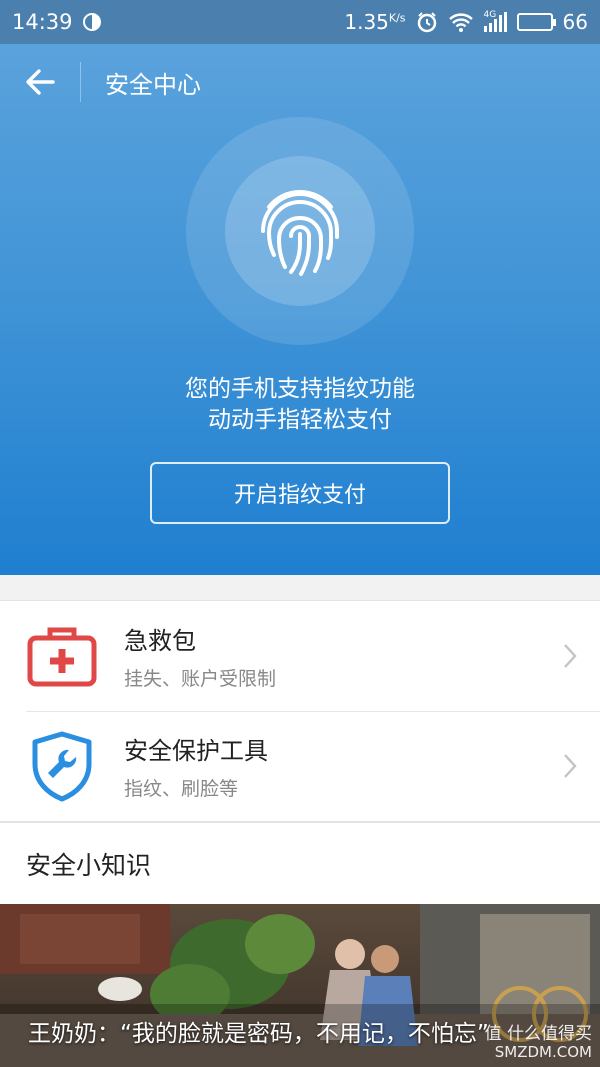 The height and width of the screenshot is (1067, 600). I want to click on network-speed: 1.35K/s, so click(374, 22).